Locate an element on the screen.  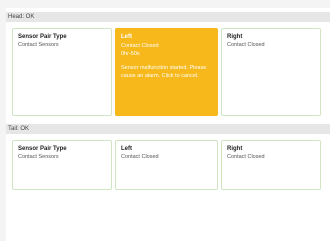
head-status-header: Head: OK is located at coordinates (168, 17).